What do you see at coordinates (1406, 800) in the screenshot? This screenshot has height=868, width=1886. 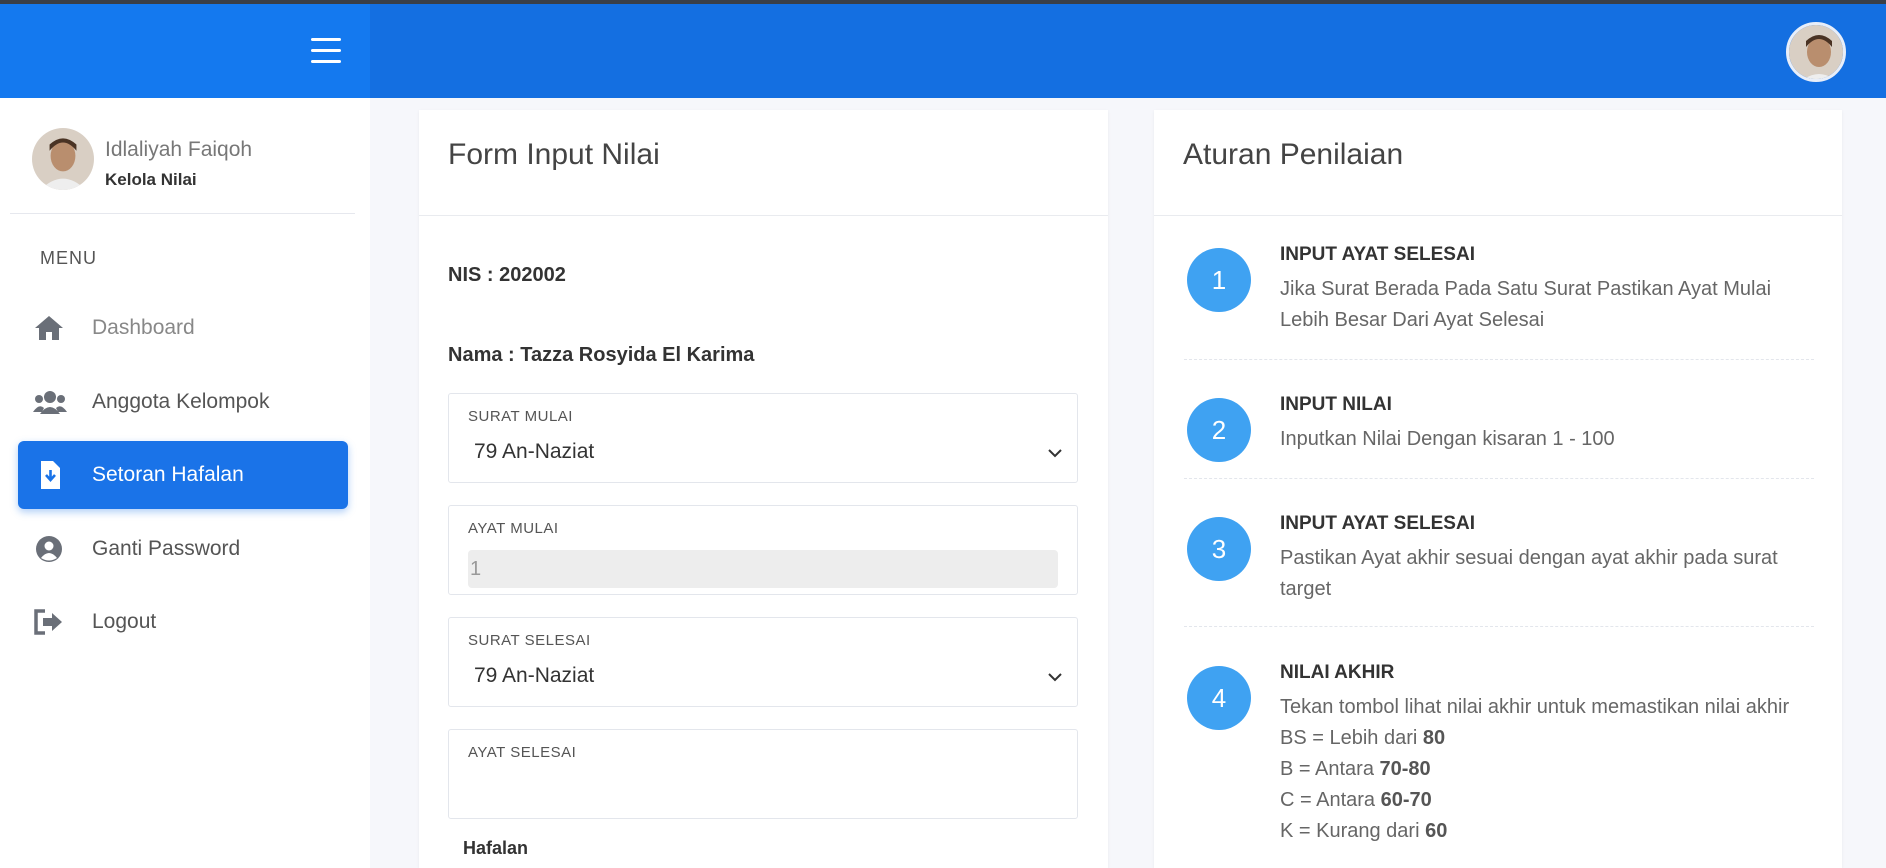 I see `grade-value: 60-70` at bounding box center [1406, 800].